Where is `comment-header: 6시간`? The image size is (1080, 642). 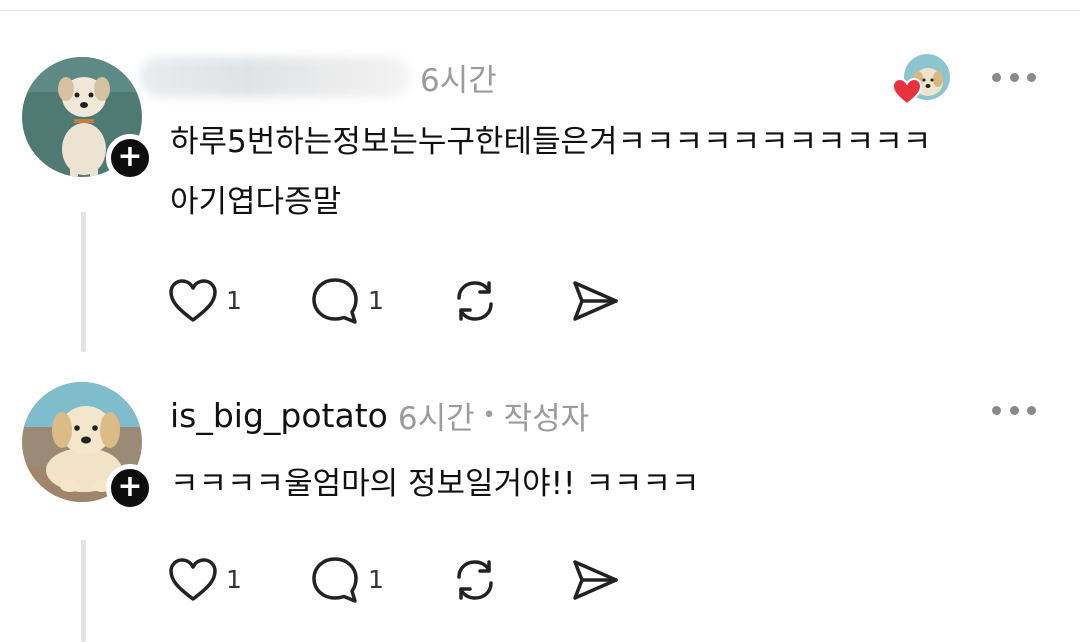
comment-header: 6시간 is located at coordinates (318, 77).